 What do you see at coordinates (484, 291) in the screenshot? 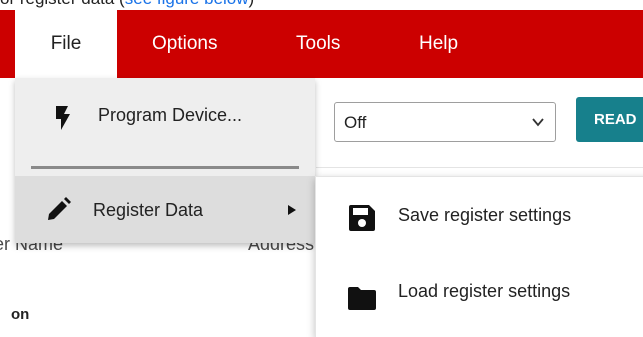
I see `menu-item-label: Load register settings` at bounding box center [484, 291].